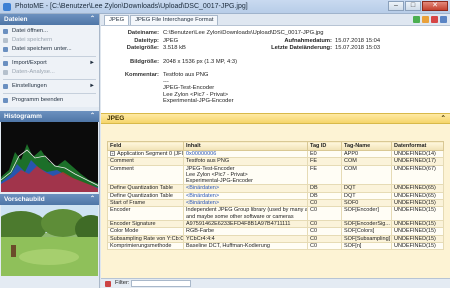 This screenshot has width=450, height=288. I want to click on column-header-tag-name: Tag-Name, so click(366, 146).